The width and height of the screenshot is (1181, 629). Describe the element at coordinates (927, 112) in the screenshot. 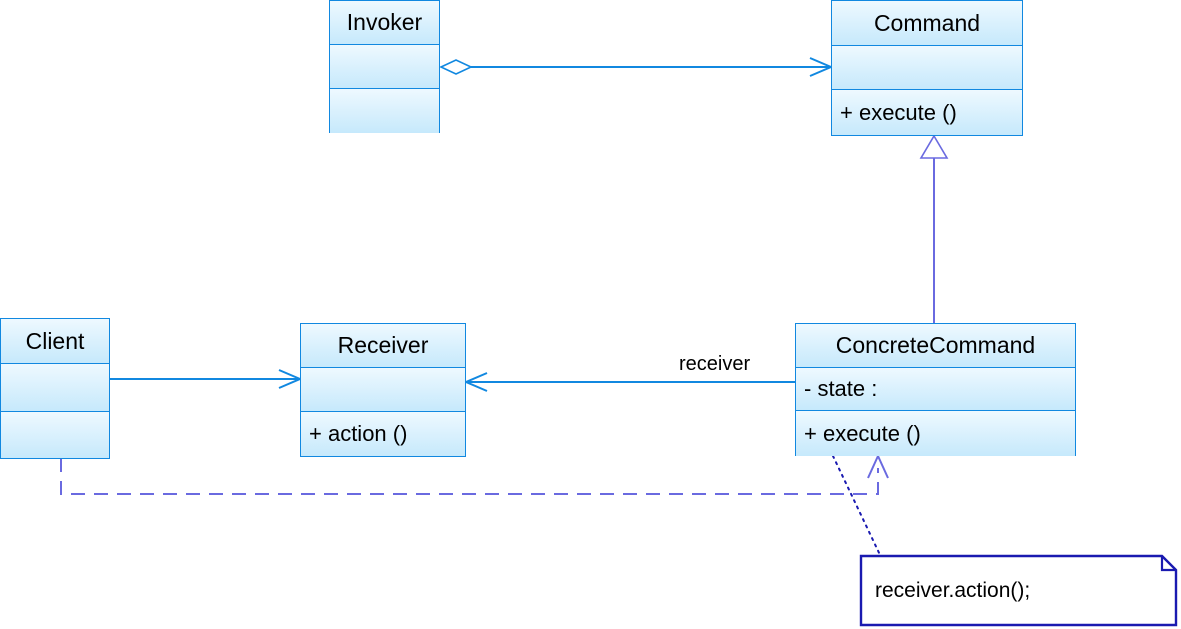

I see `class-operation-command-execute: + execute ()` at that location.